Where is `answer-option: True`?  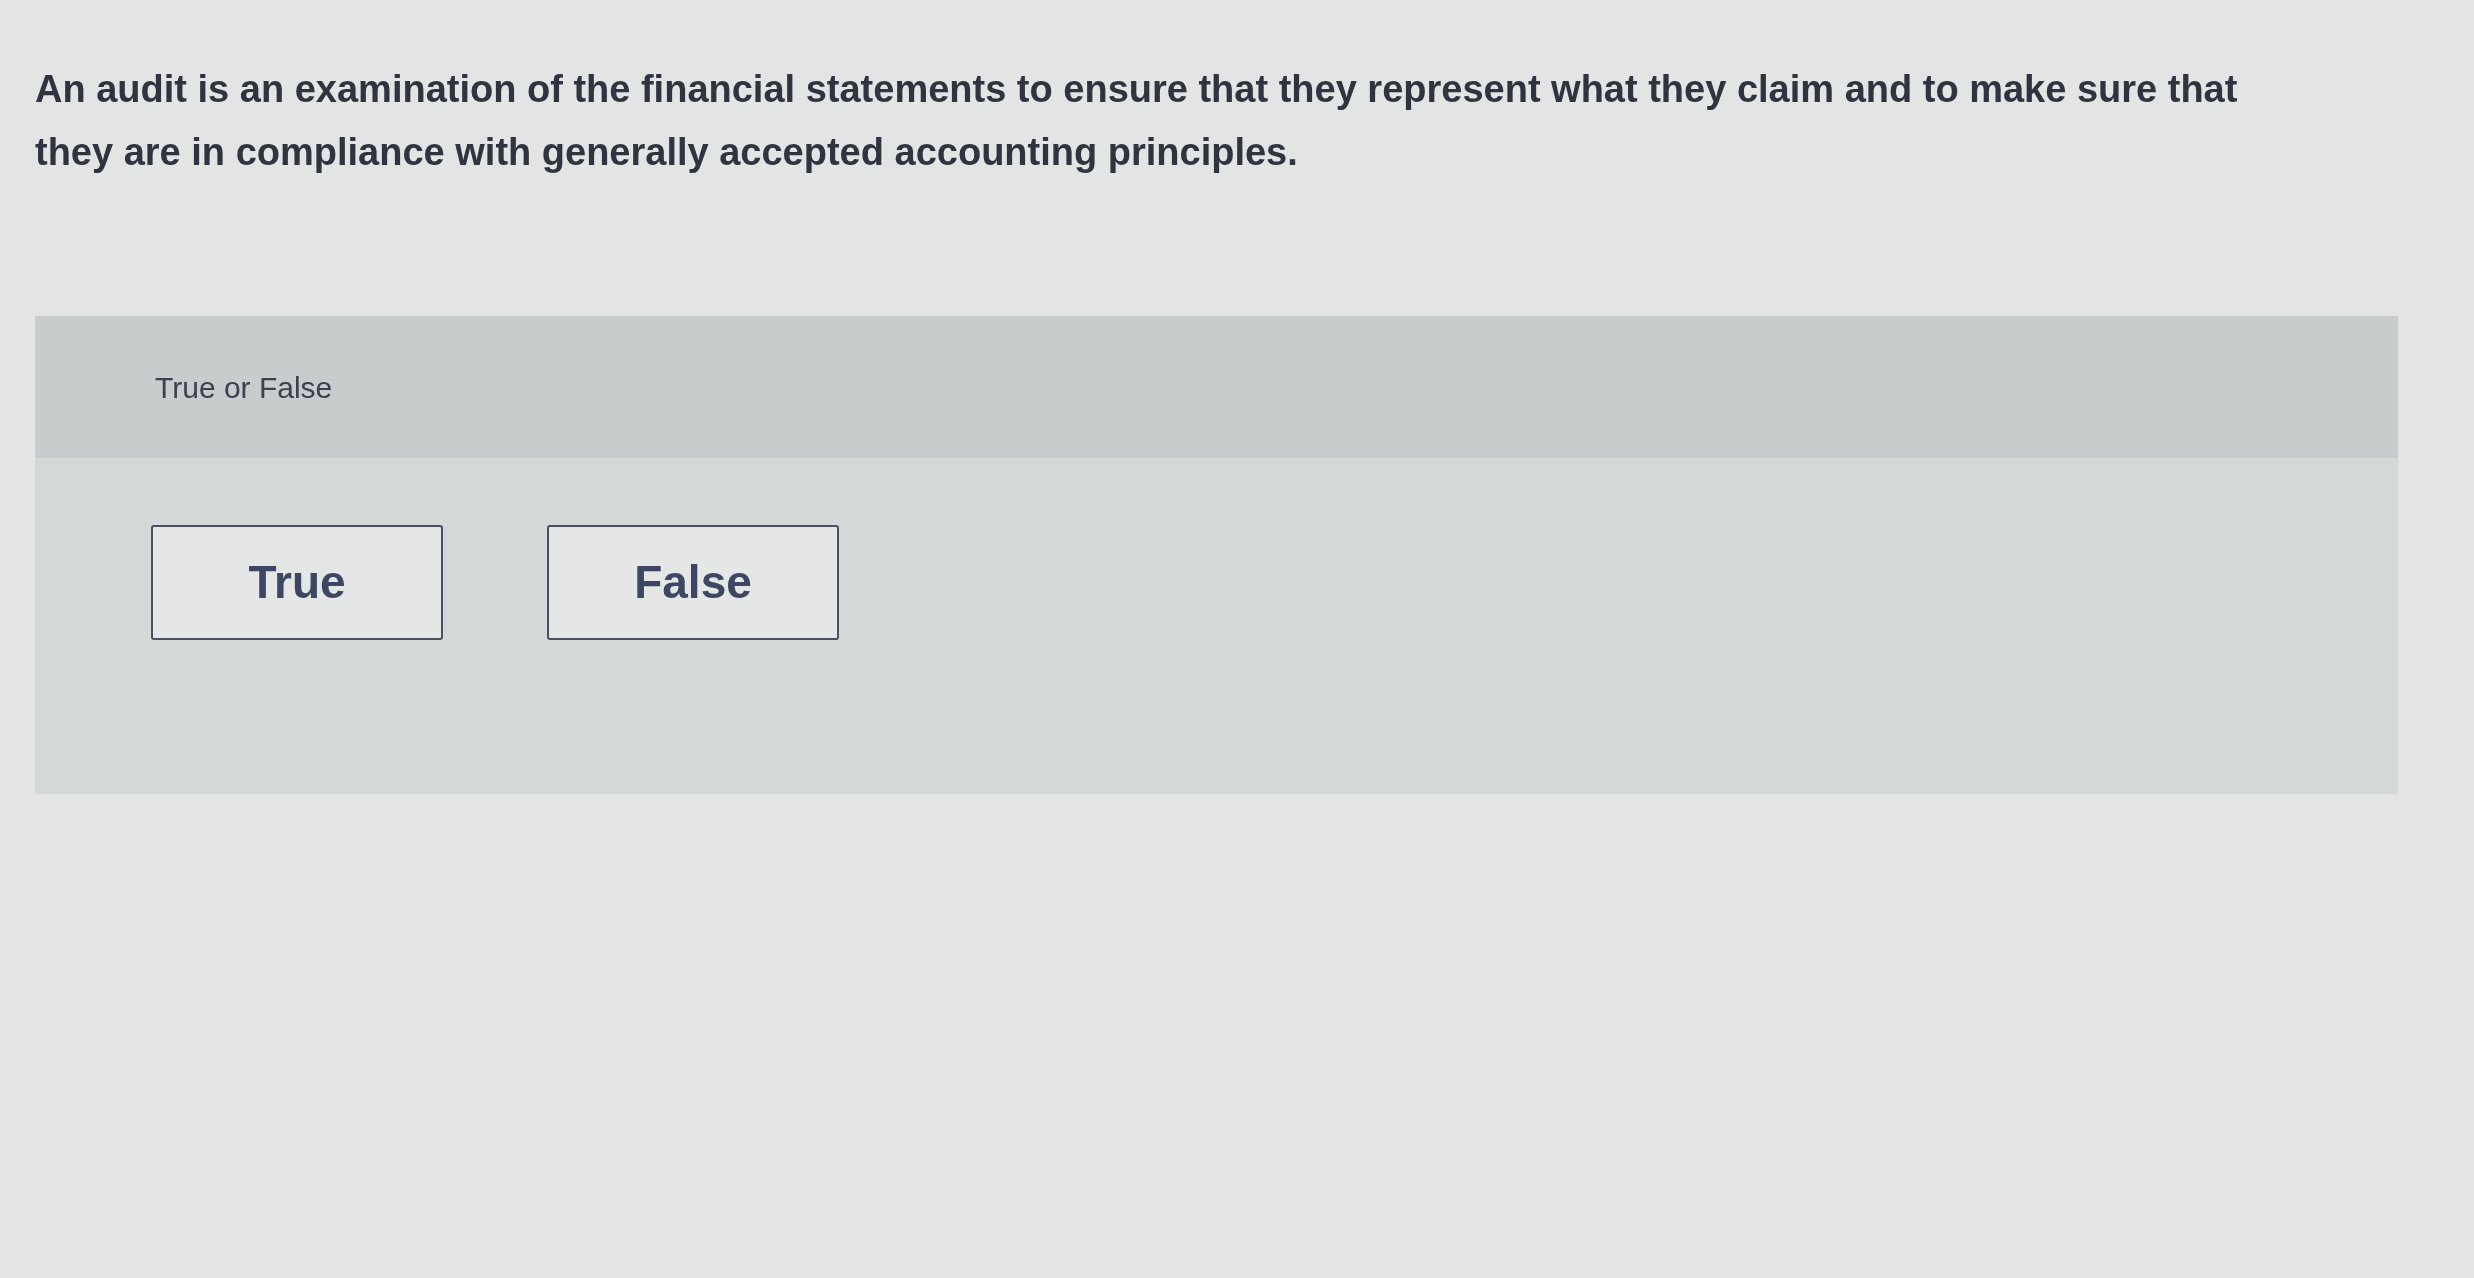
answer-option: True is located at coordinates (297, 582).